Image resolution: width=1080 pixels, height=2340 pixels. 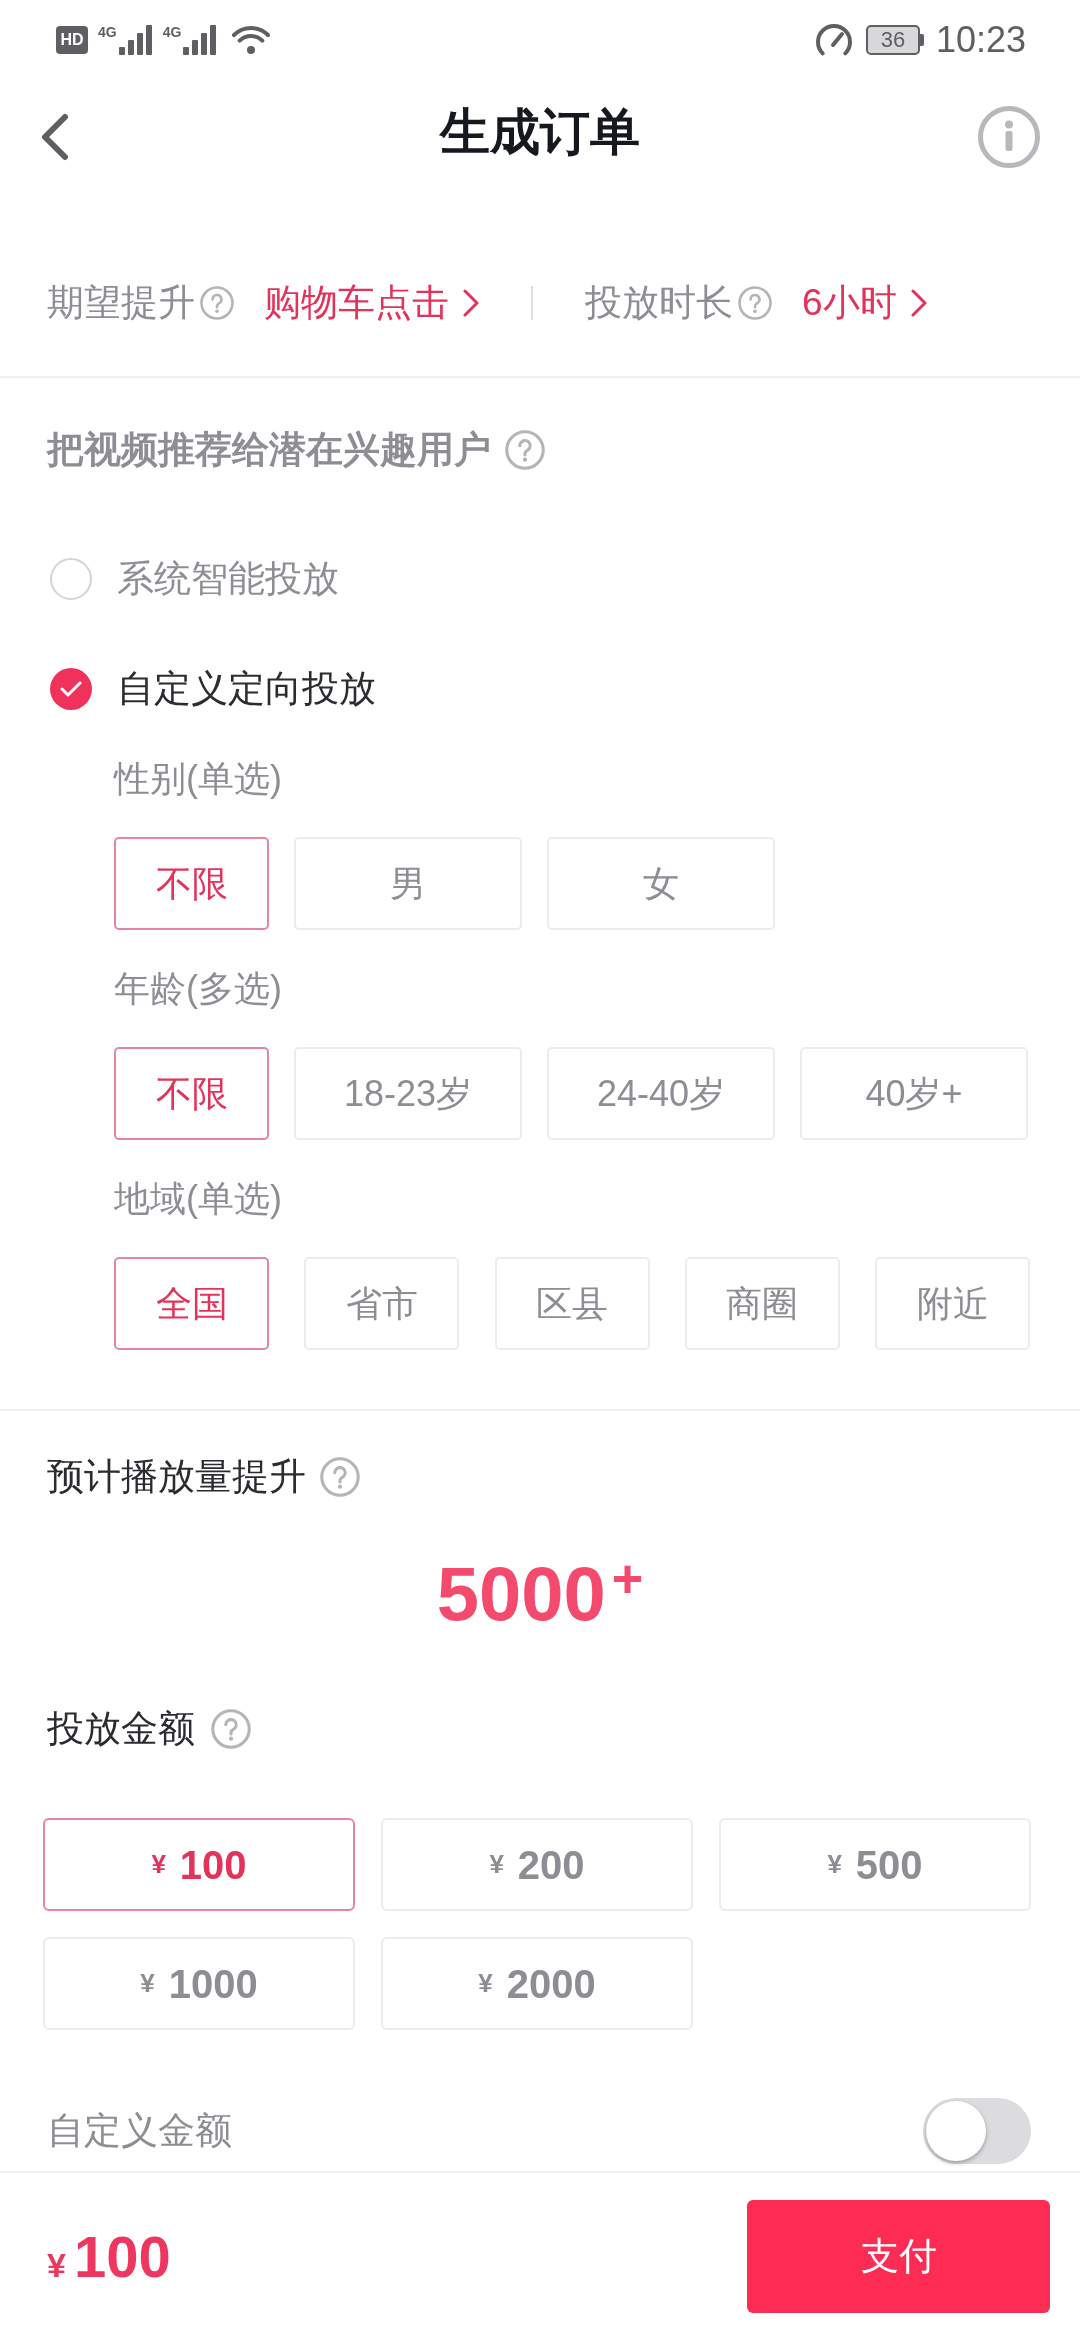 I want to click on amount-option: ¥ 200, so click(x=537, y=1864).